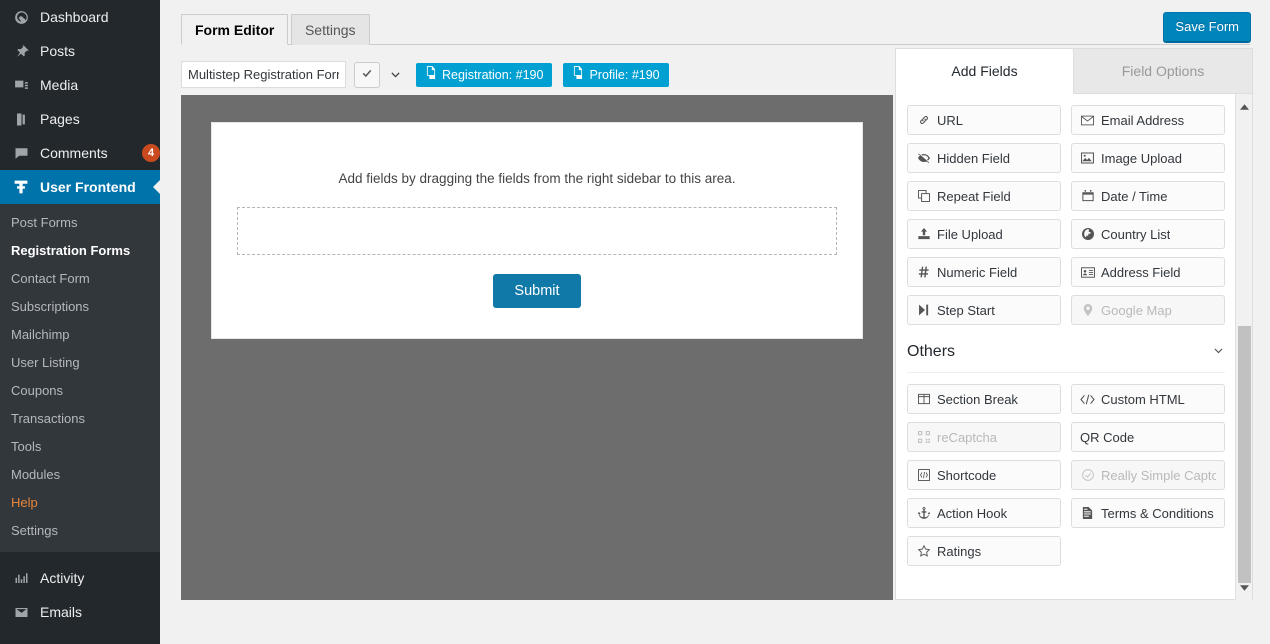  Describe the element at coordinates (80, 391) in the screenshot. I see `submenu-item-coupons: Coupons` at that location.